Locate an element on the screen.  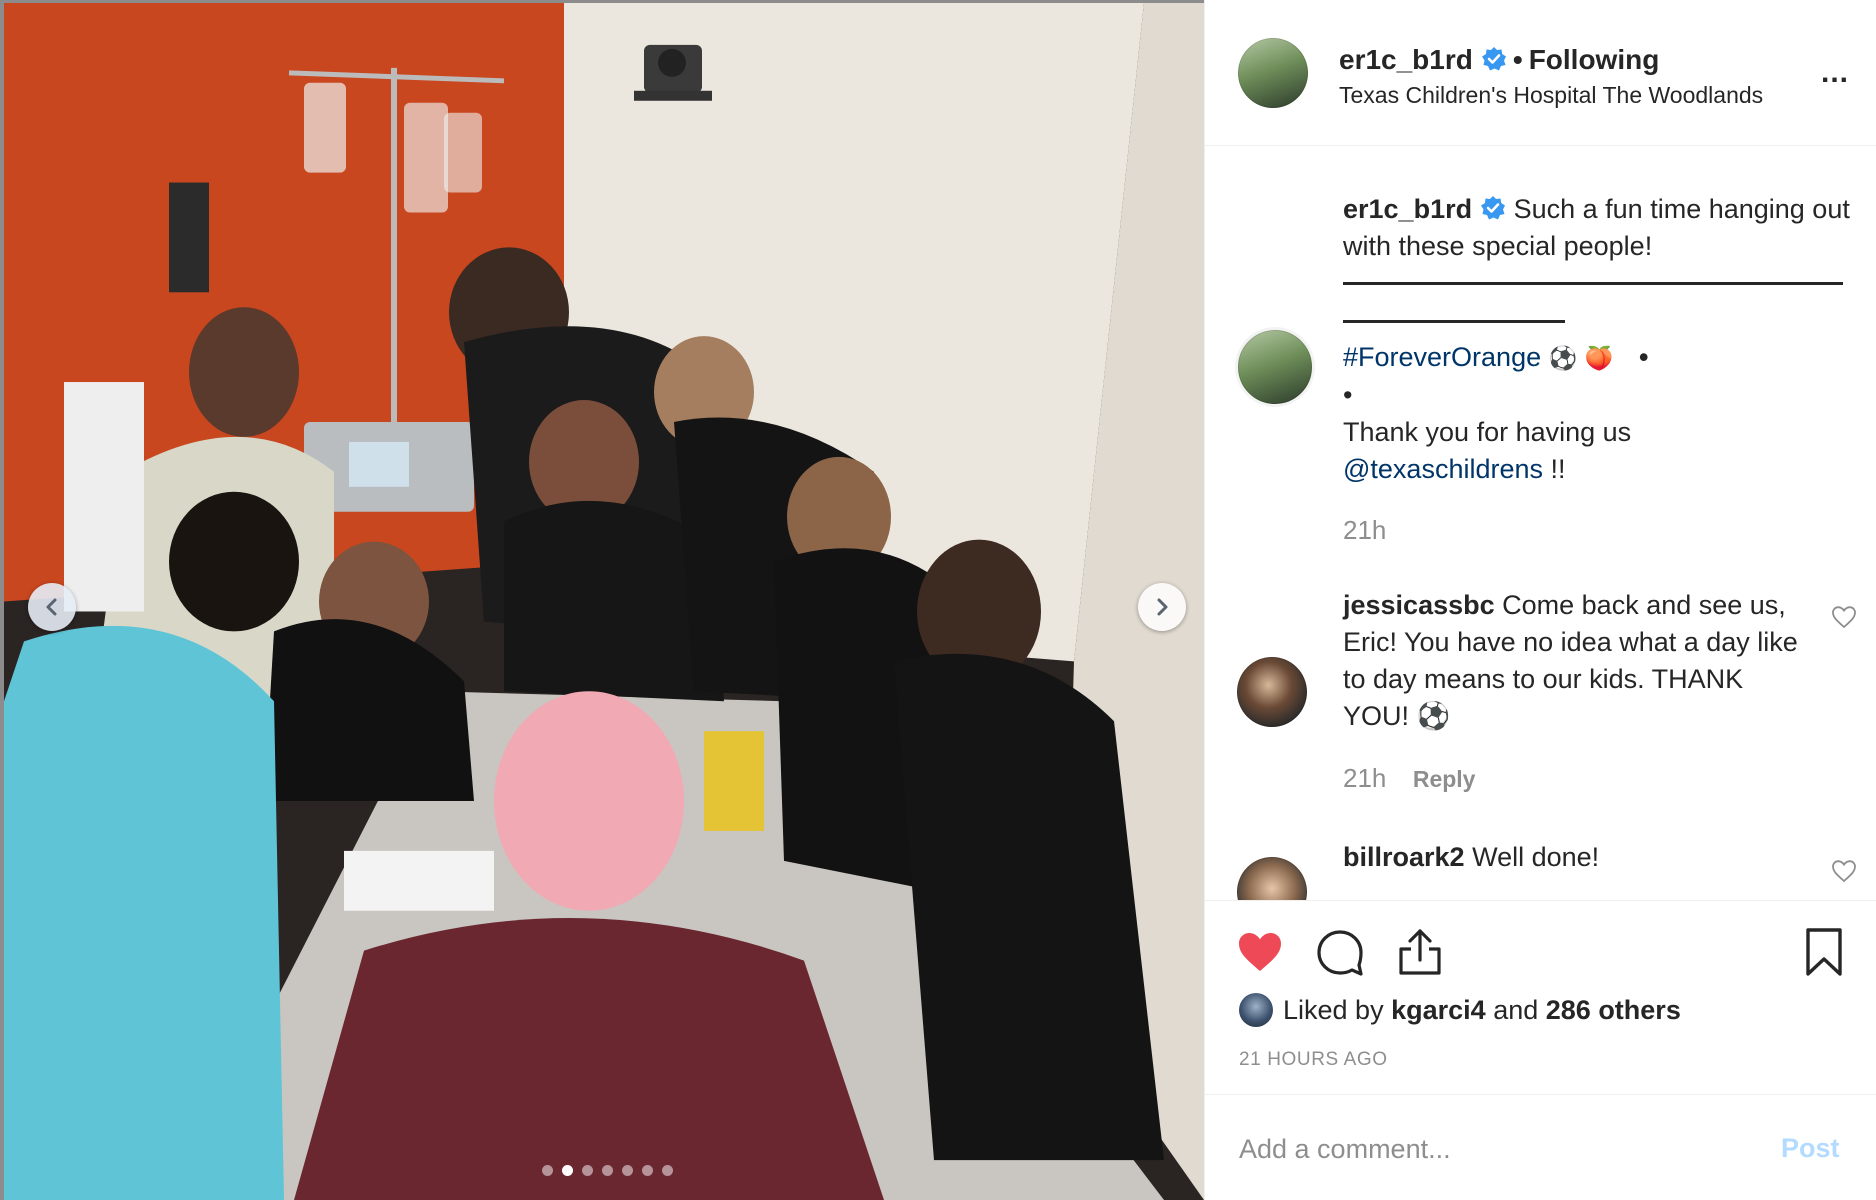
mention-suffix: !! is located at coordinates (1554, 469).